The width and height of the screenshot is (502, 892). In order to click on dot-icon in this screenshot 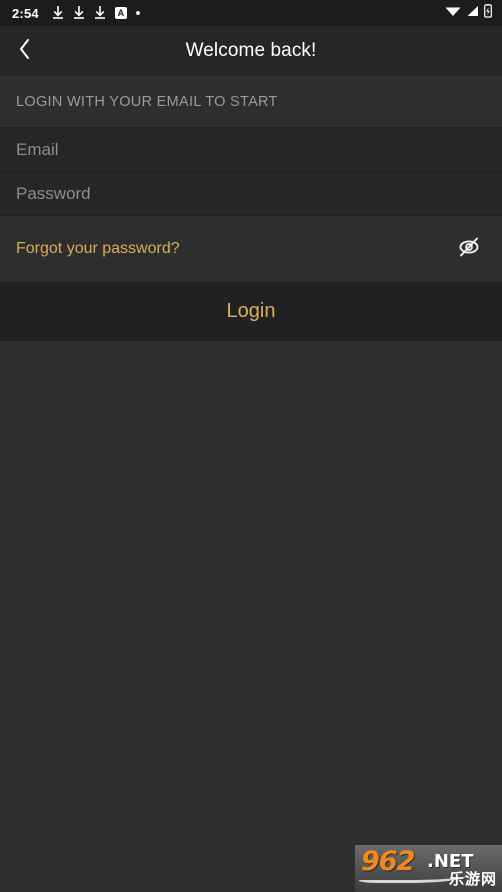, I will do `click(137, 13)`.